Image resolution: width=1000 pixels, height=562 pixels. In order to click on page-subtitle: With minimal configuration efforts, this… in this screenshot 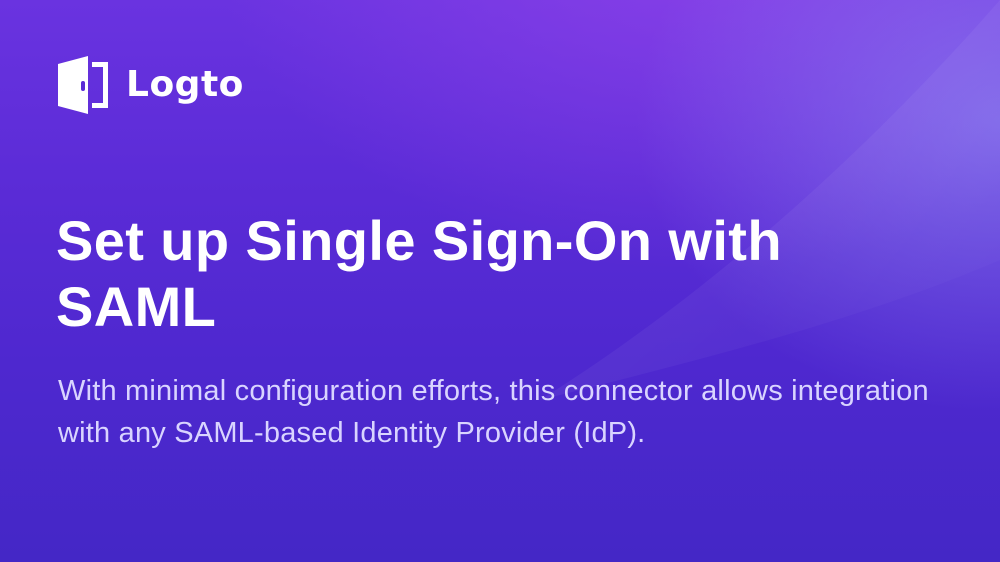, I will do `click(493, 412)`.